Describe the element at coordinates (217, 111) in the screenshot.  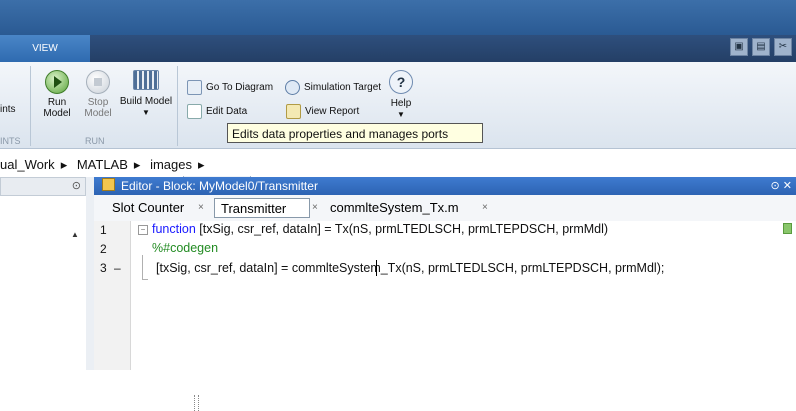
I see `edit-data-button: Edit Data` at that location.